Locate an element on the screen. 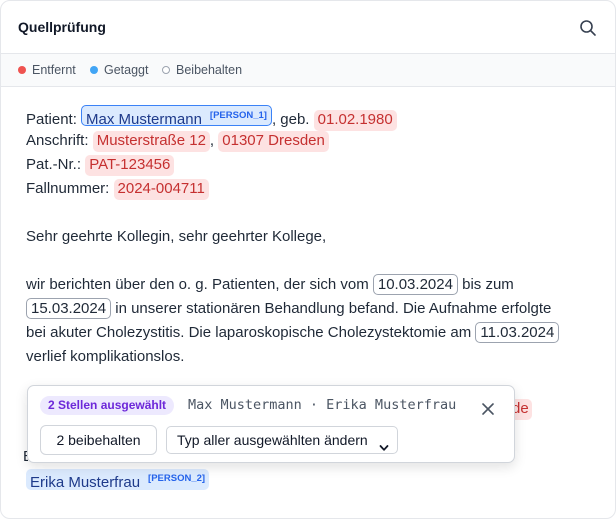 Image resolution: width=616 pixels, height=519 pixels. close-icon is located at coordinates (488, 409).